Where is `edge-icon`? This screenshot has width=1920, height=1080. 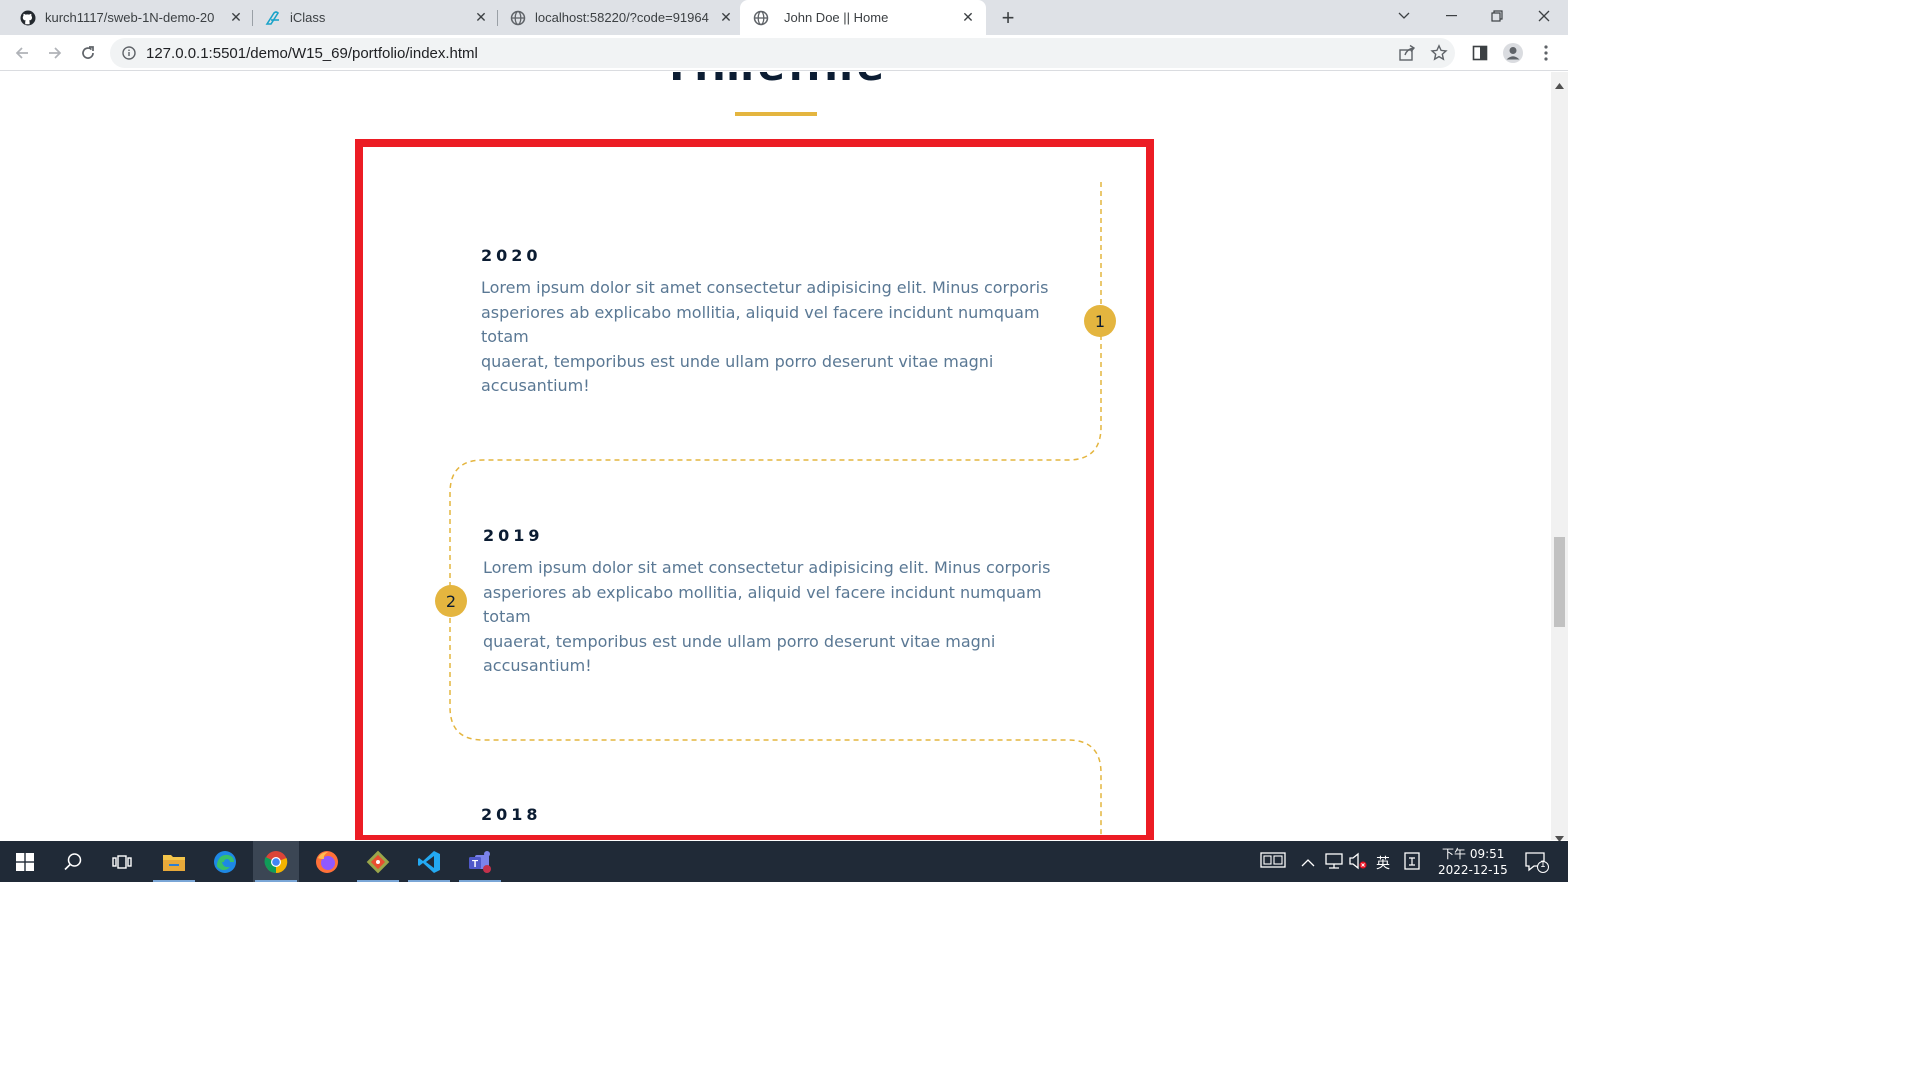 edge-icon is located at coordinates (225, 861).